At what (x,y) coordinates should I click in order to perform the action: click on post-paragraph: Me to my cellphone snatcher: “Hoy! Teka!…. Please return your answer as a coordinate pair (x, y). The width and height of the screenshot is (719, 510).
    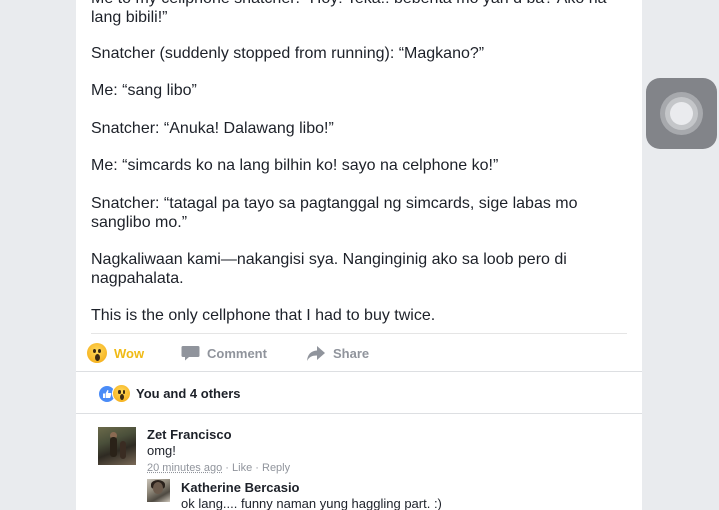
    Looking at the image, I should click on (349, 13).